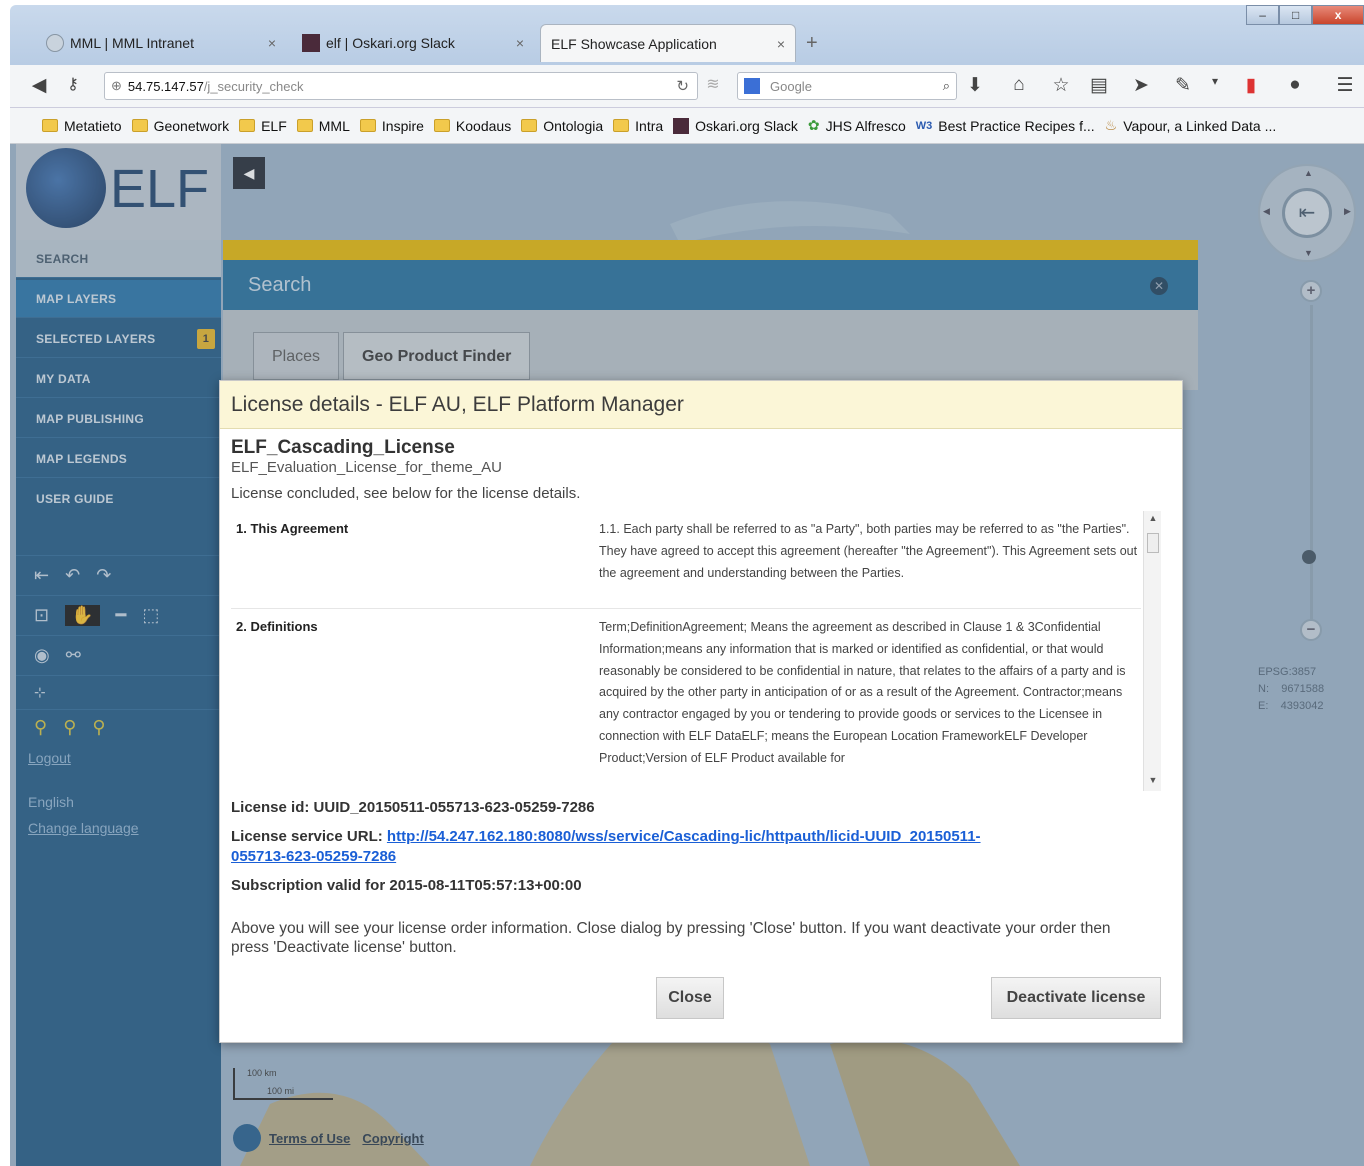 This screenshot has width=1364, height=1166. Describe the element at coordinates (116, 85) in the screenshot. I see `globe-icon: ⊕` at that location.